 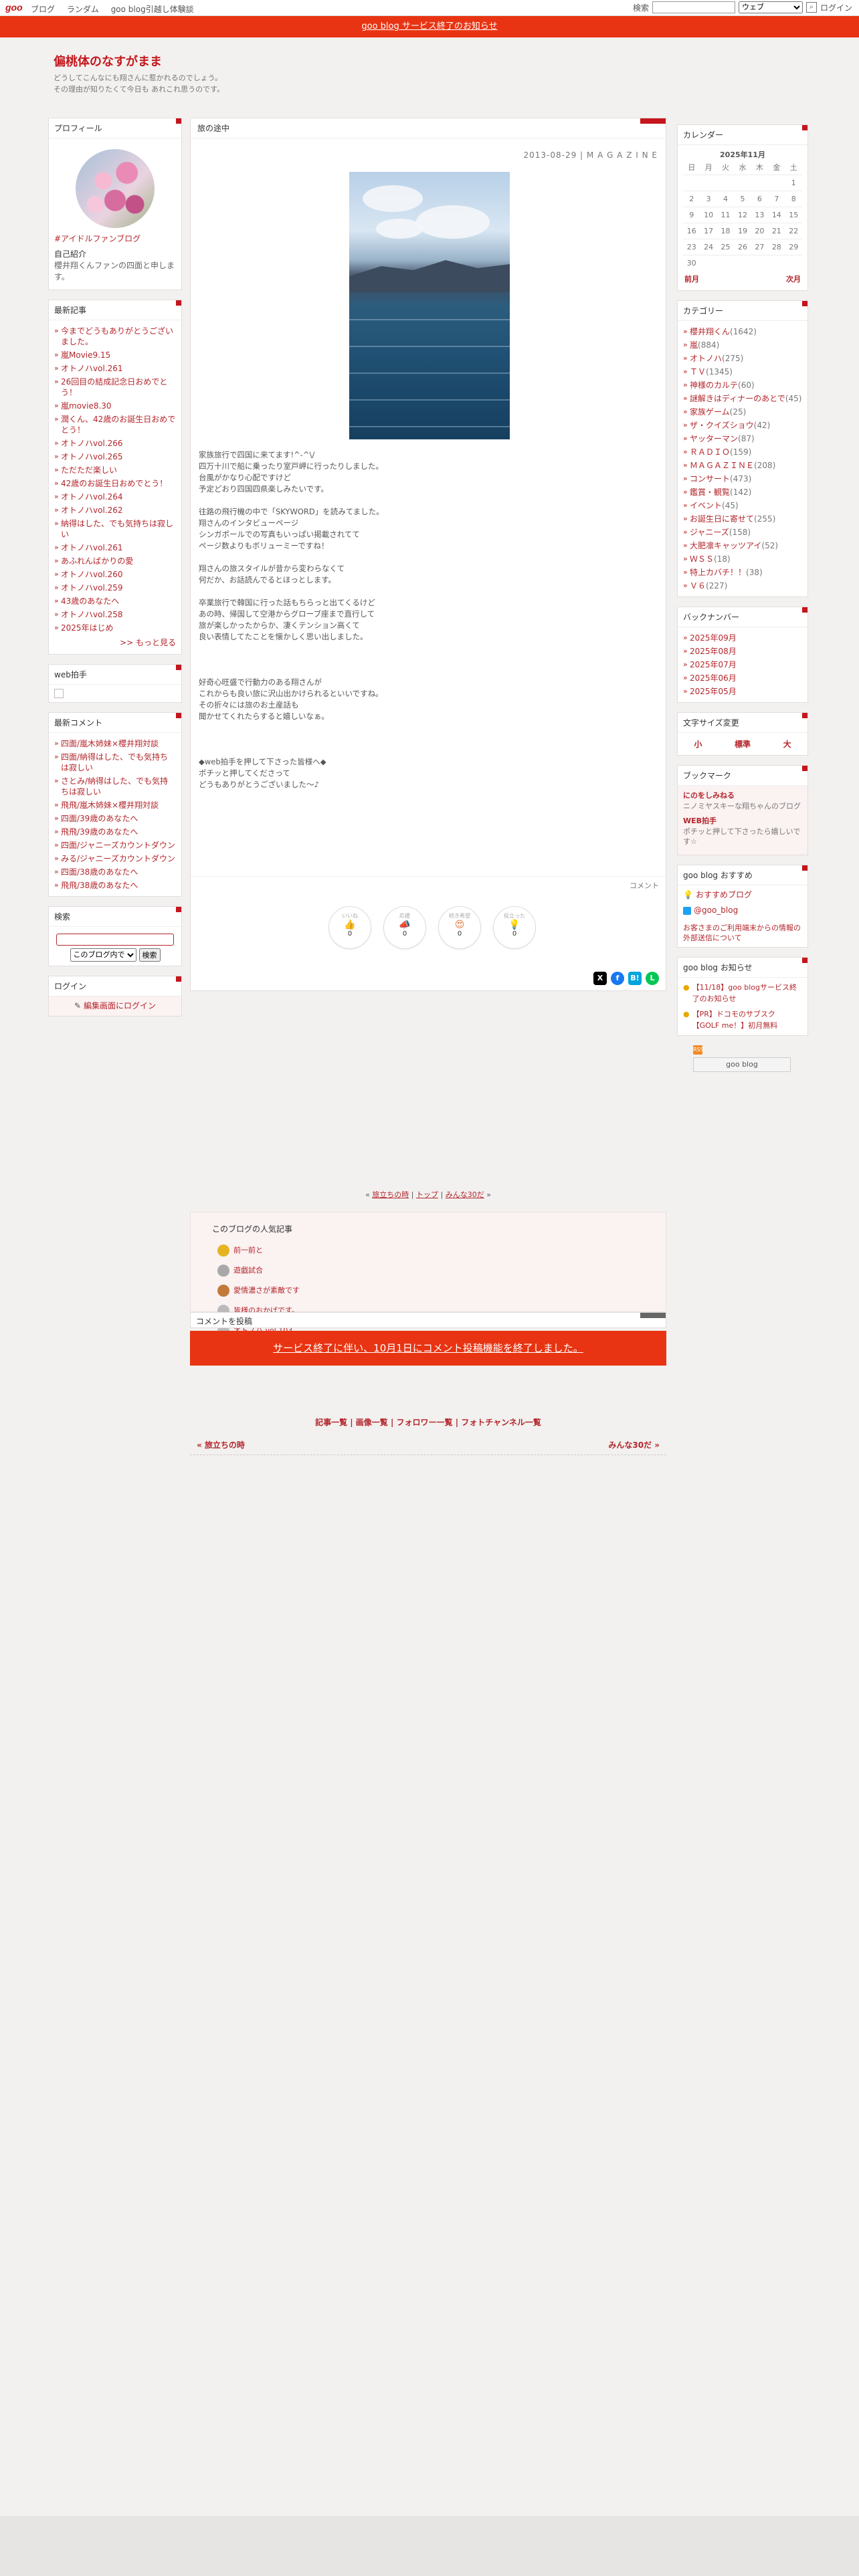 I want to click on recent-comment-link: 飛飛/嵐木姉妹×櫻井翔対談, so click(x=115, y=805).